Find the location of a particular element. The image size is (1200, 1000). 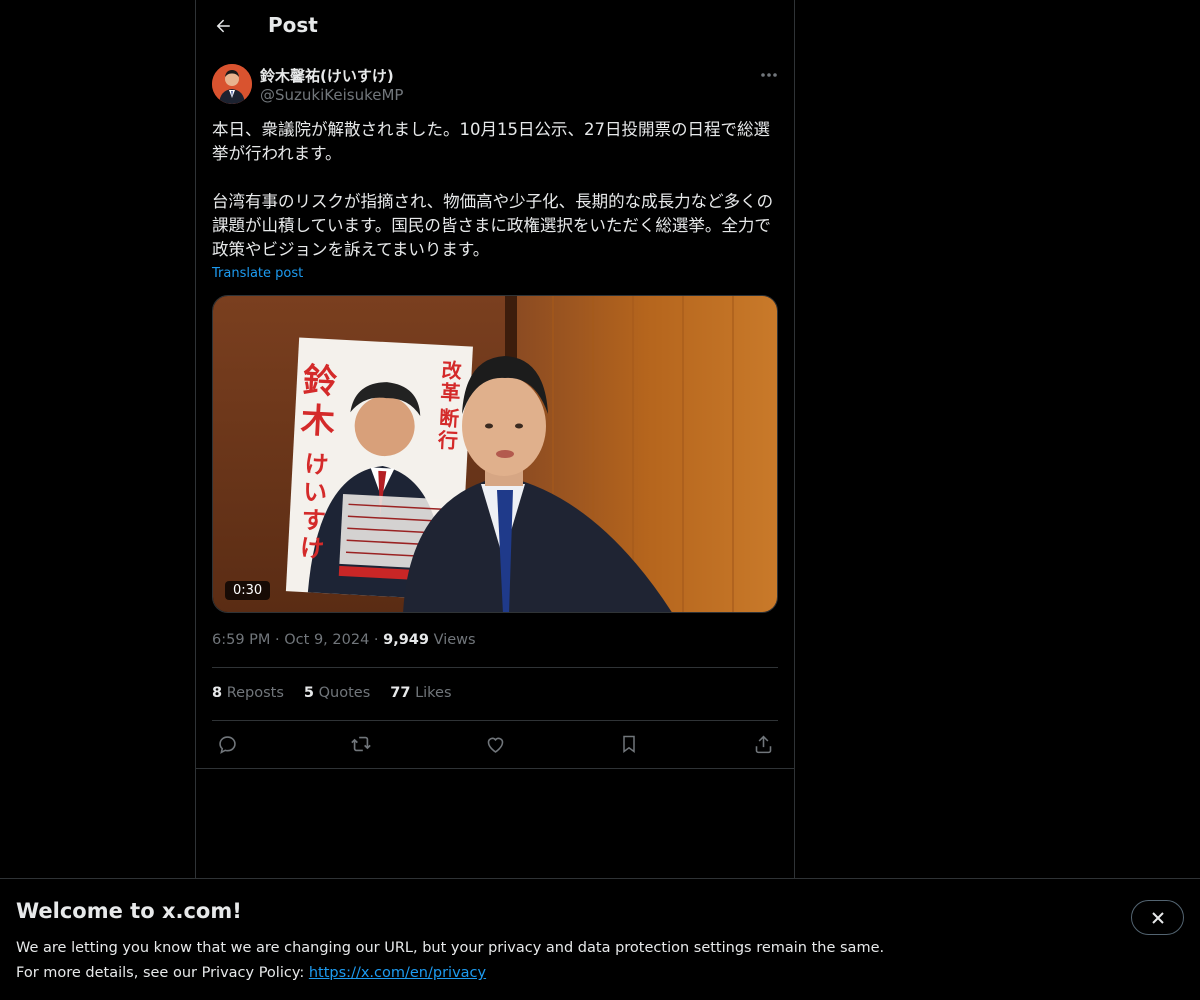

likes-label: Likes is located at coordinates (433, 693).